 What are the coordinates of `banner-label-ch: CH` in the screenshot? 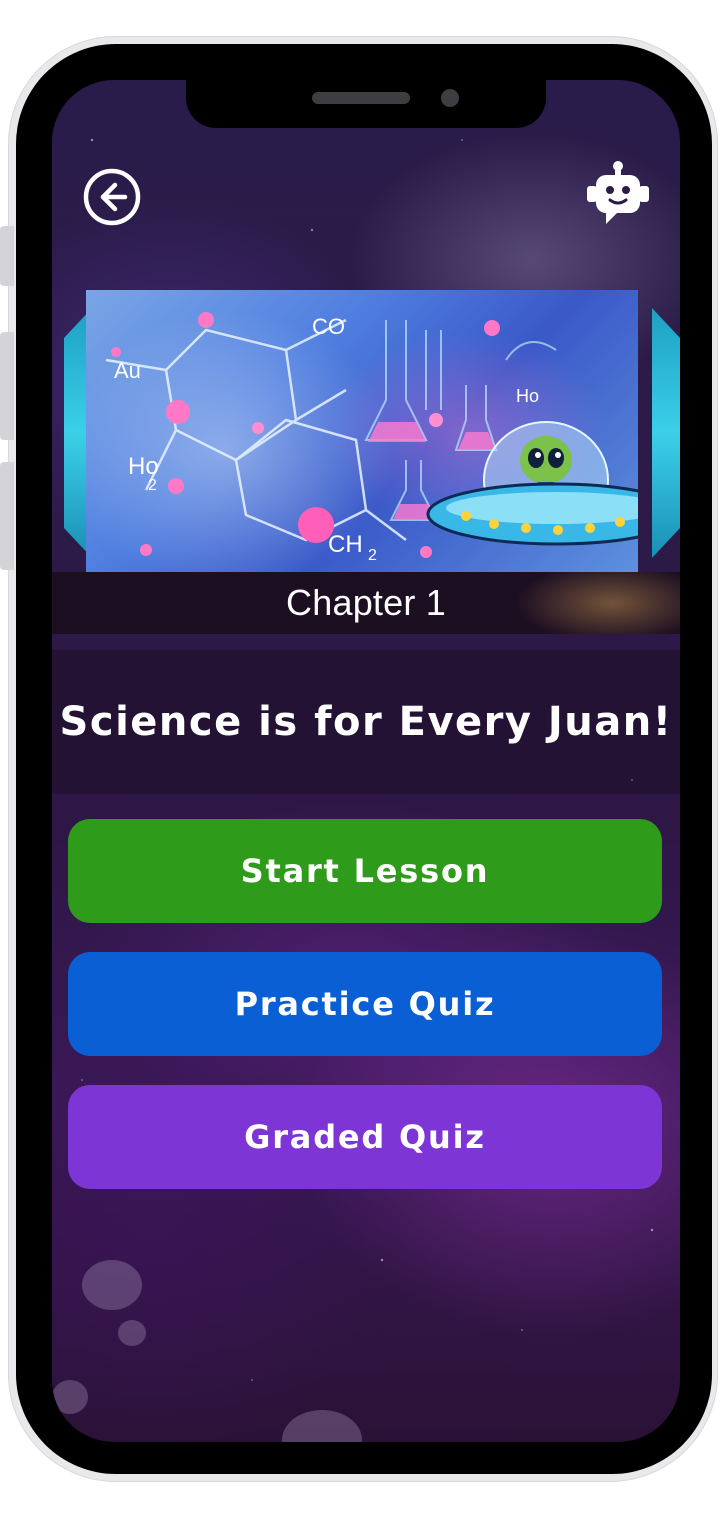 It's located at (345, 544).